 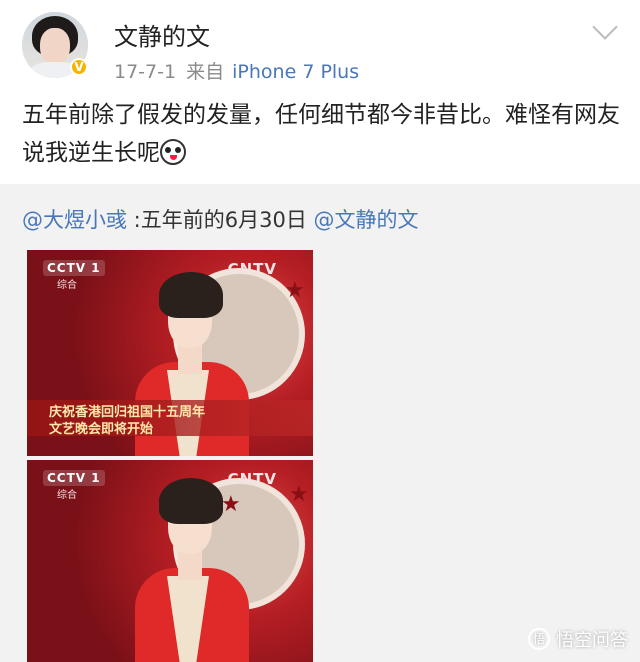 What do you see at coordinates (170, 561) in the screenshot?
I see `repost-image-2: ★ ★ CCTV 1 综合 CNTV` at bounding box center [170, 561].